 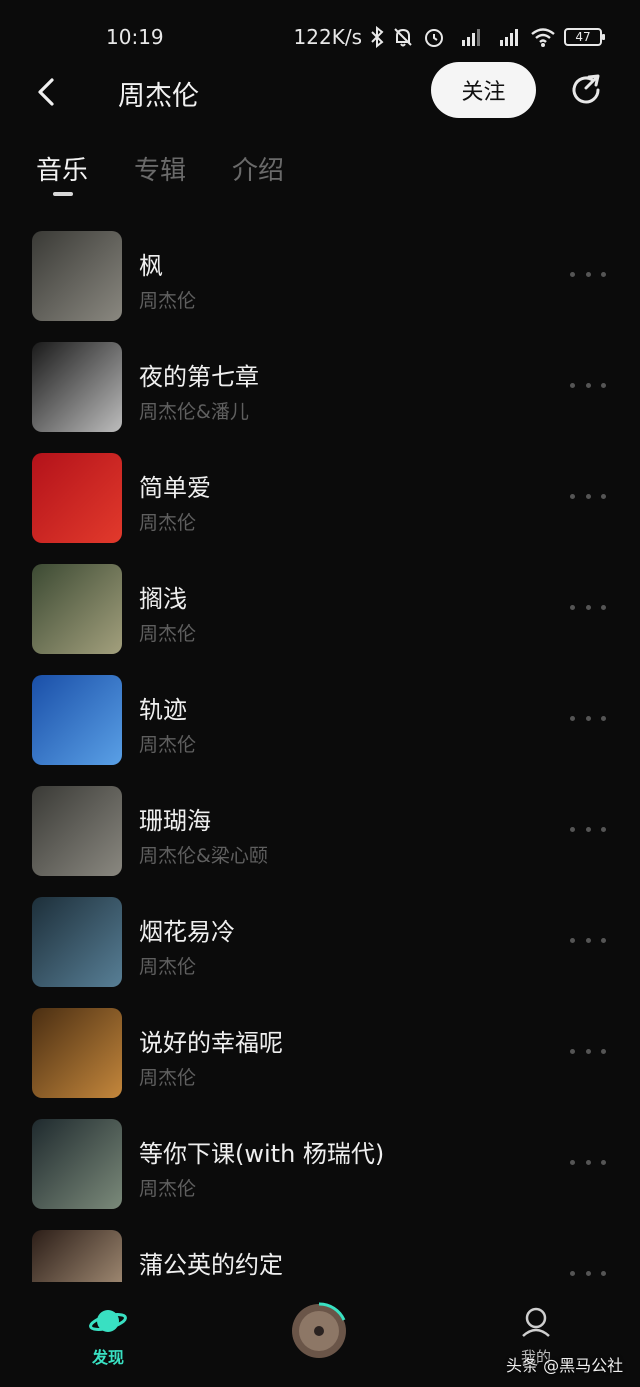 I want to click on song-row: 简单爱 周杰伦, so click(x=320, y=501).